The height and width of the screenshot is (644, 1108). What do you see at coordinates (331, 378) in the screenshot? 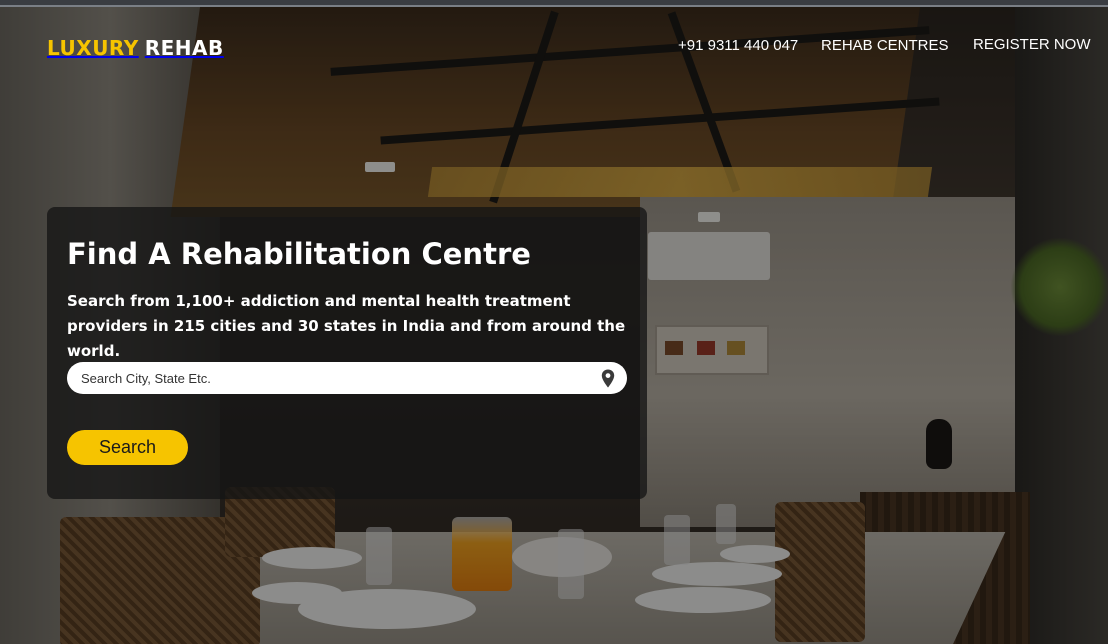
I see `location-search-input` at bounding box center [331, 378].